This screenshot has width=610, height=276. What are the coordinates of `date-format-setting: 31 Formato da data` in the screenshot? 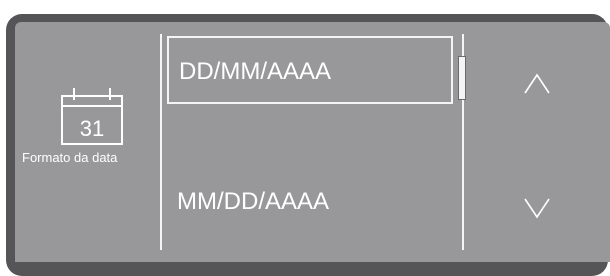 It's located at (92, 131).